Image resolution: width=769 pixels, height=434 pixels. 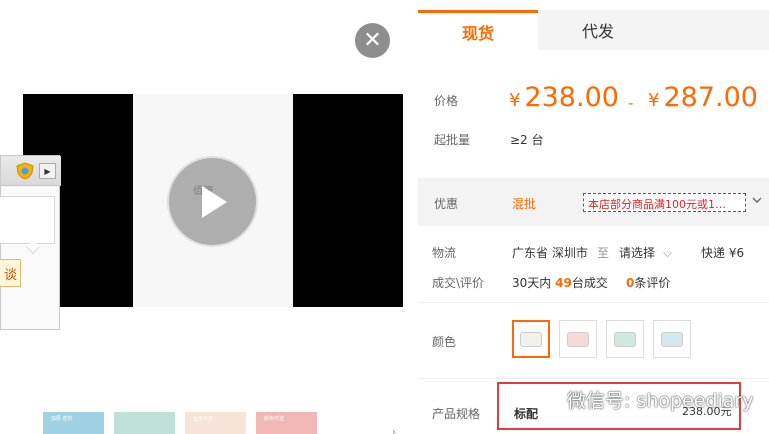 I want to click on thumbnail-caption: 颜色可选, so click(x=274, y=419).